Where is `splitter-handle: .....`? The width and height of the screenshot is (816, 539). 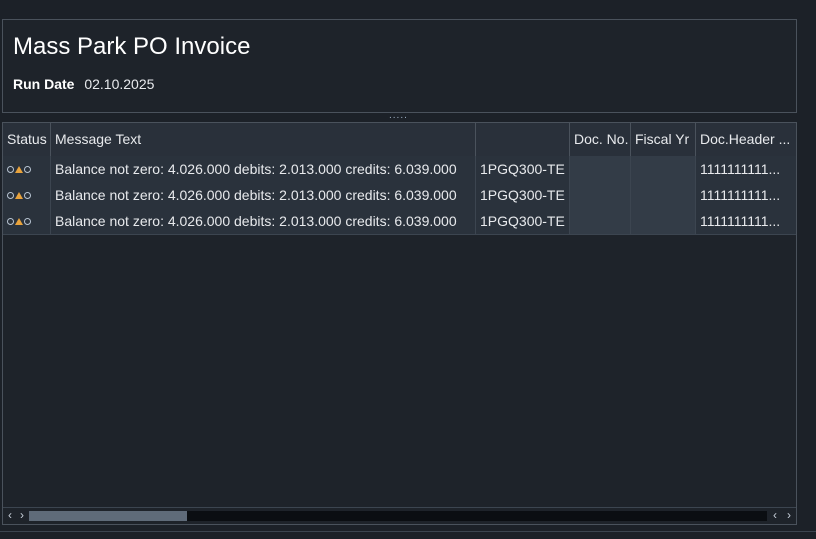 splitter-handle: ..... is located at coordinates (398, 116).